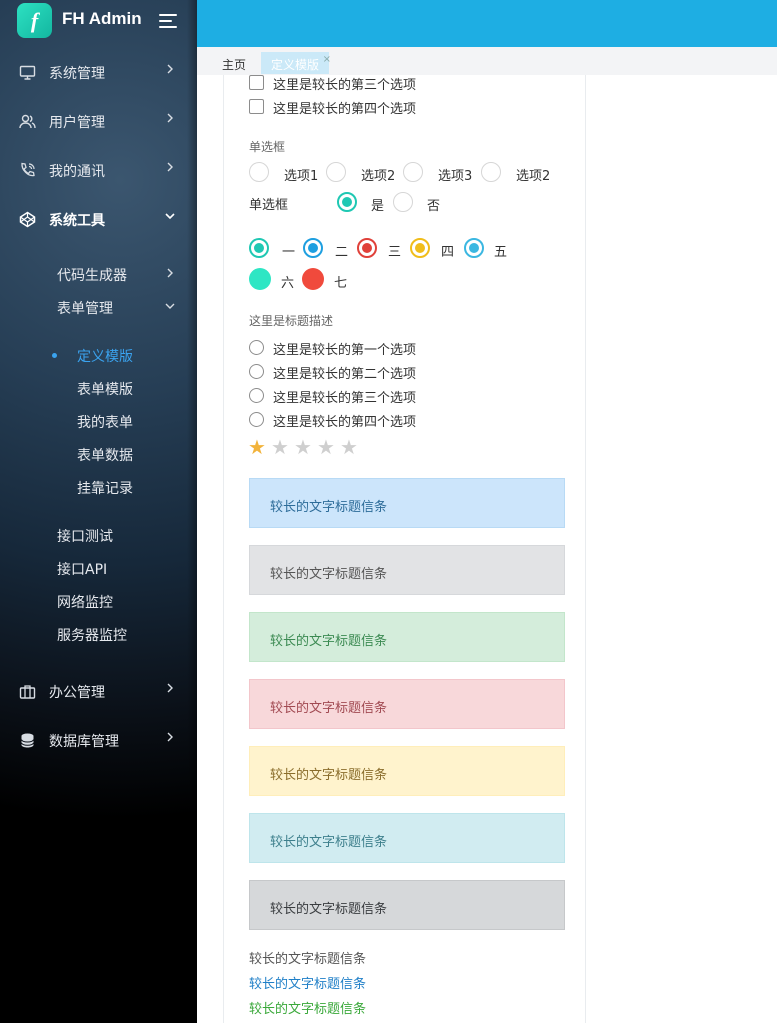 The width and height of the screenshot is (777, 1023). What do you see at coordinates (327, 59) in the screenshot?
I see `close-icon: ×` at bounding box center [327, 59].